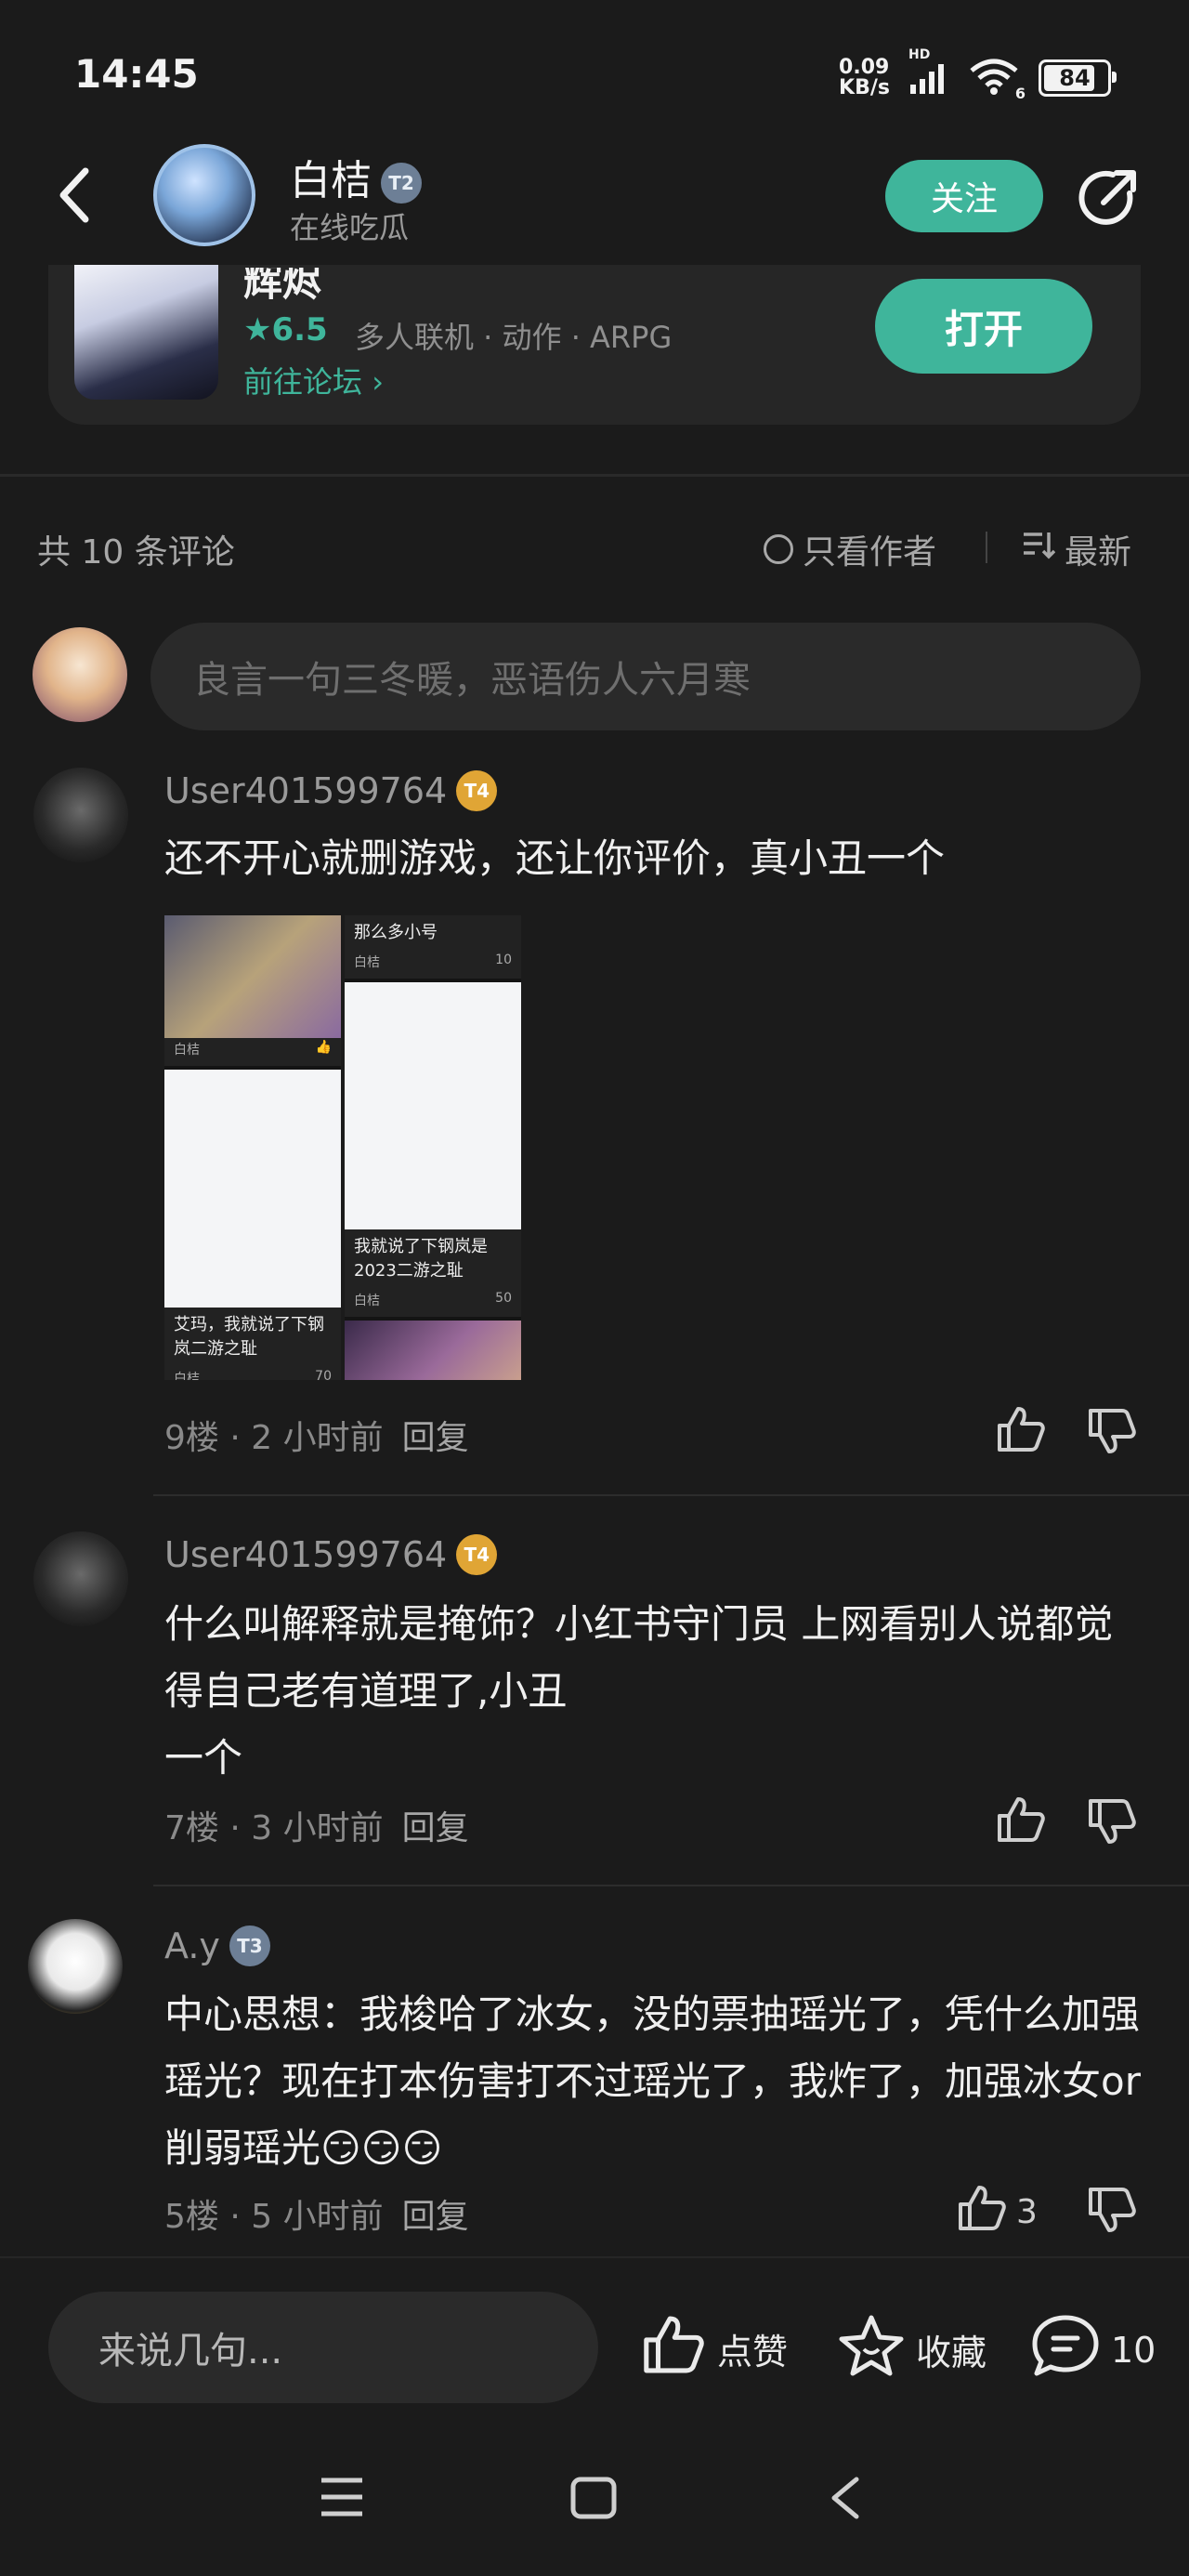 This screenshot has height=2576, width=1189. I want to click on follow-button: 关注, so click(964, 196).